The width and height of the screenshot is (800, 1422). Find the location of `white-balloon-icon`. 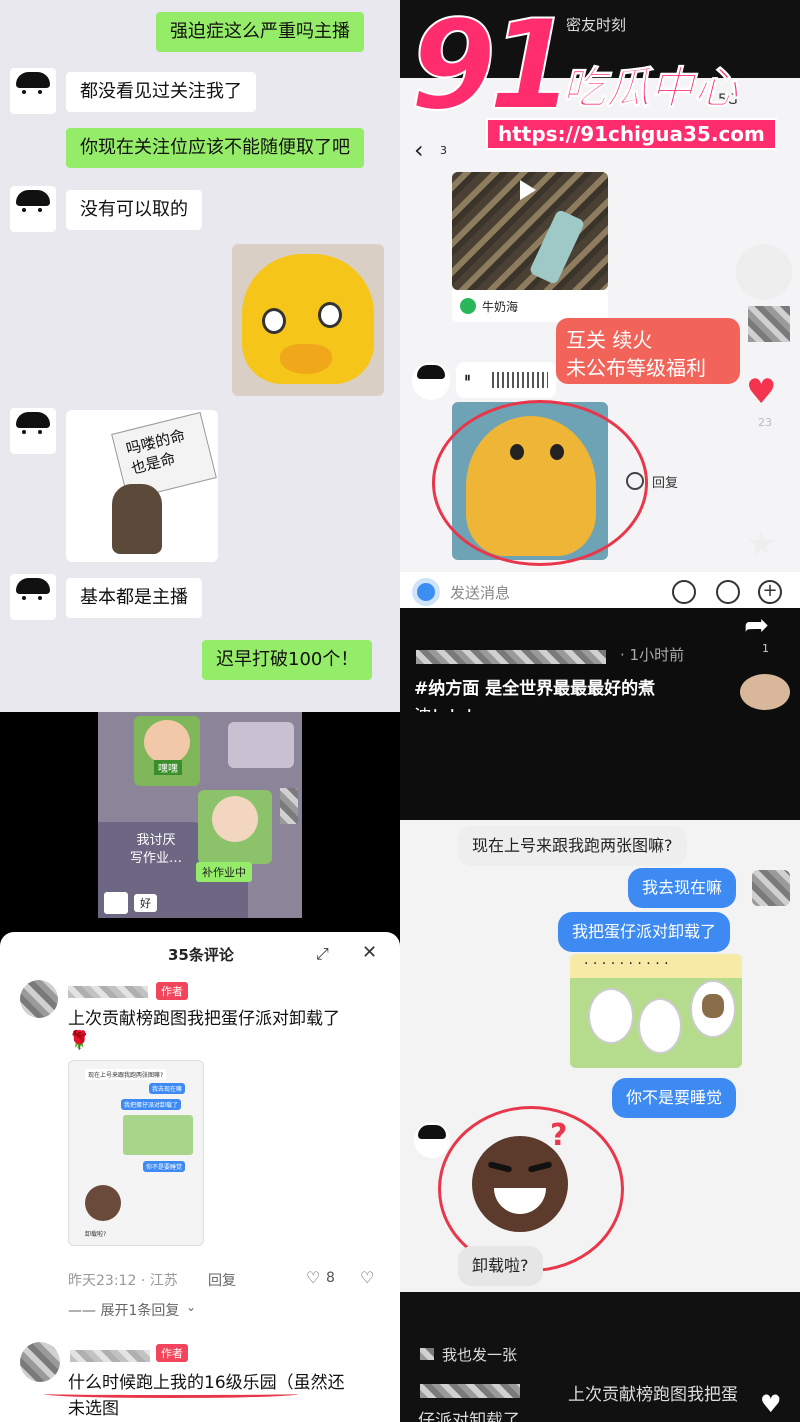

white-balloon-icon is located at coordinates (764, 272).